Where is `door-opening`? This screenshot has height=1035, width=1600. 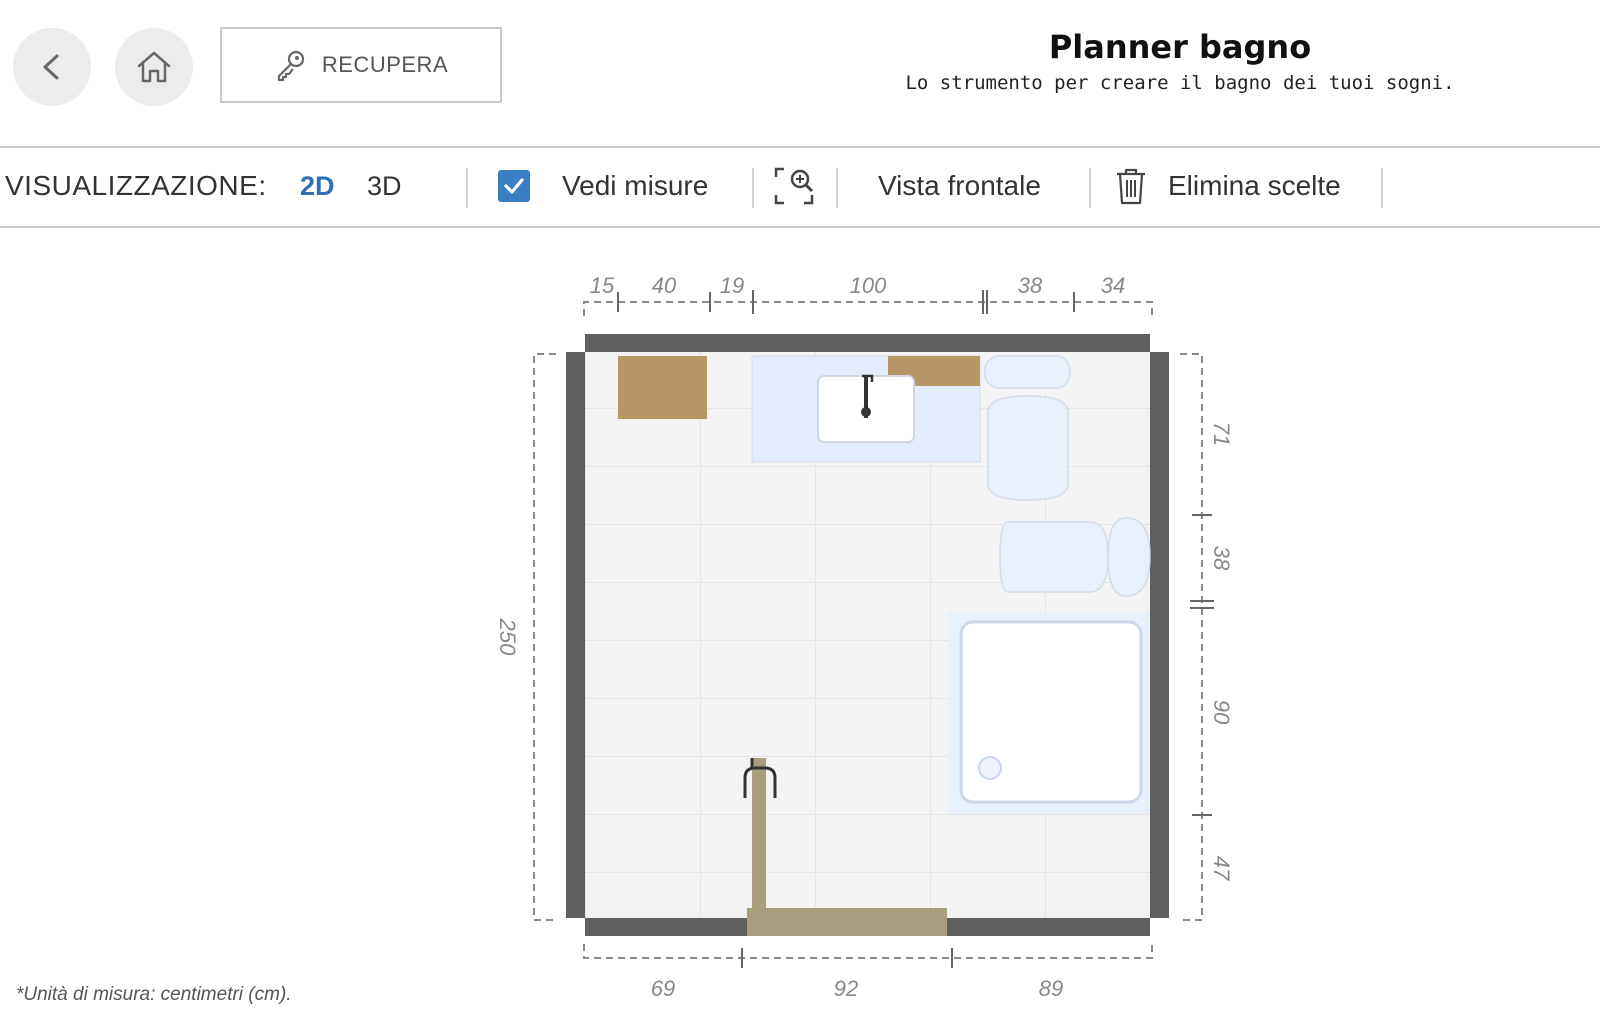
door-opening is located at coordinates (847, 922).